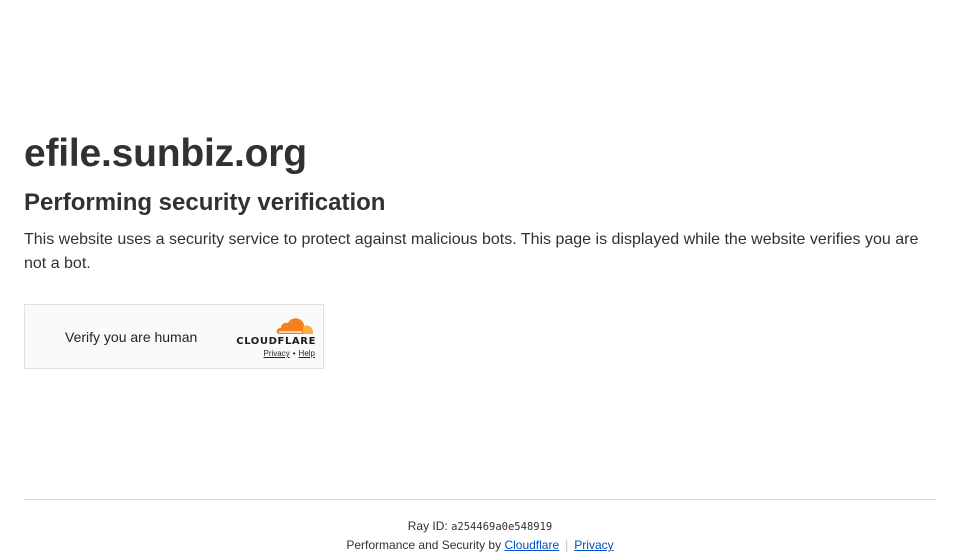 This screenshot has height=560, width=960. Describe the element at coordinates (502, 527) in the screenshot. I see `ray-id-value: a254469a0e548919` at that location.